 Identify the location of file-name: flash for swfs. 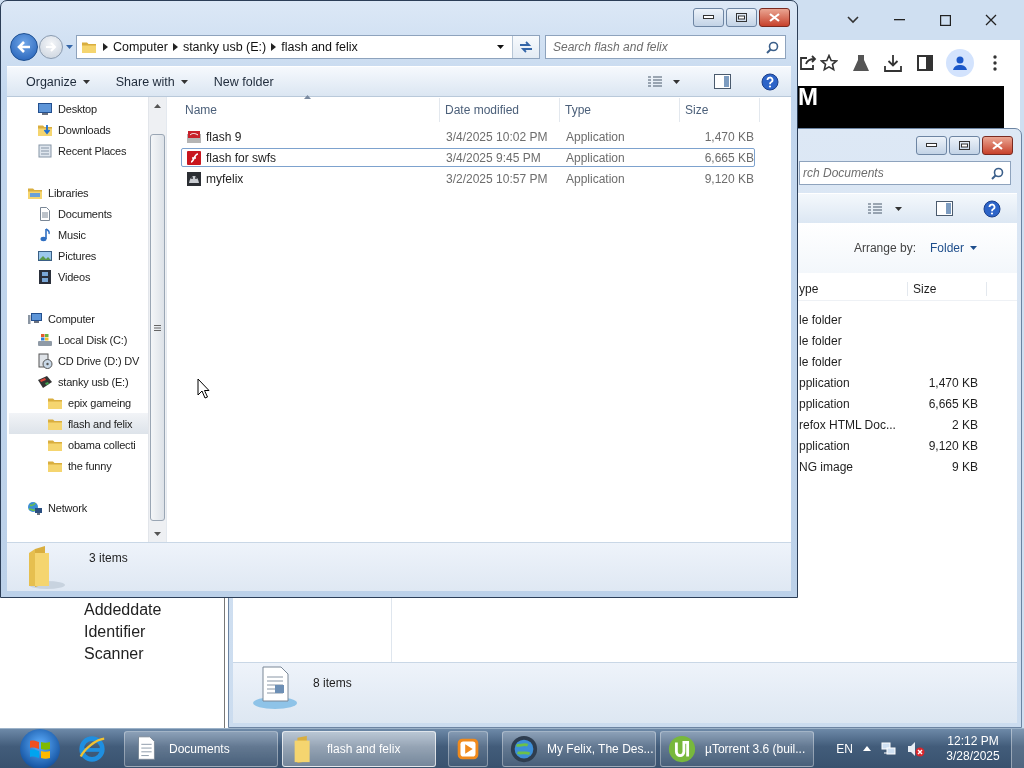
(241, 157).